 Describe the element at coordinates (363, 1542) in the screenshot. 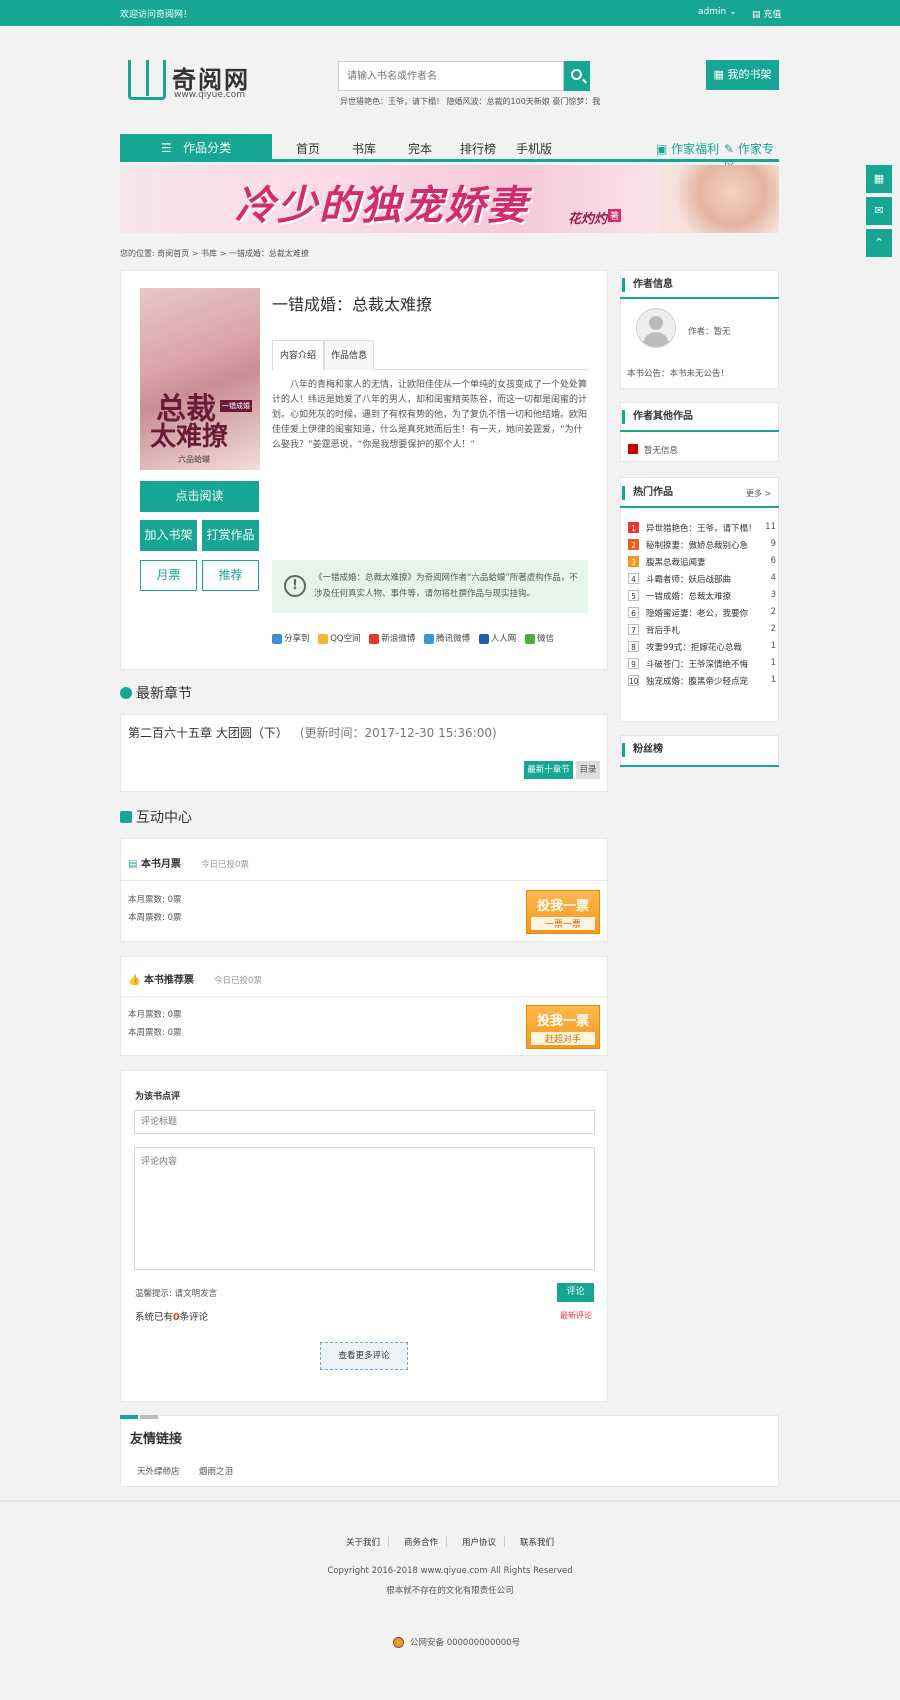

I see `footer-about: 关于我们` at that location.